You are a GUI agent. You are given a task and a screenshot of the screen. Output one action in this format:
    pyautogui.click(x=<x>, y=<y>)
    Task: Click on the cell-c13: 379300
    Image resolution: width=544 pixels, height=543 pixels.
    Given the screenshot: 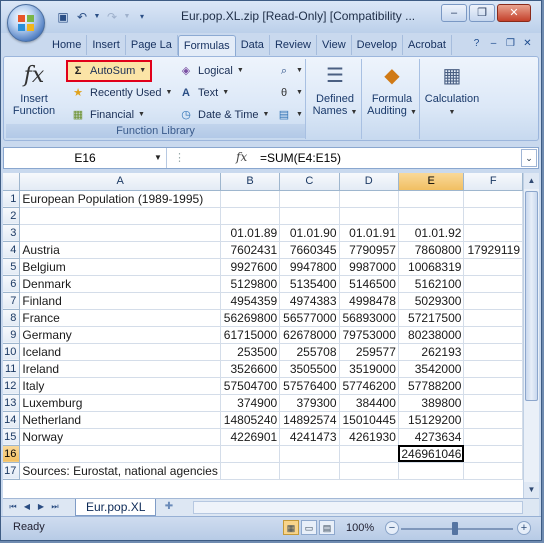 What is the action you would take?
    pyautogui.click(x=309, y=403)
    